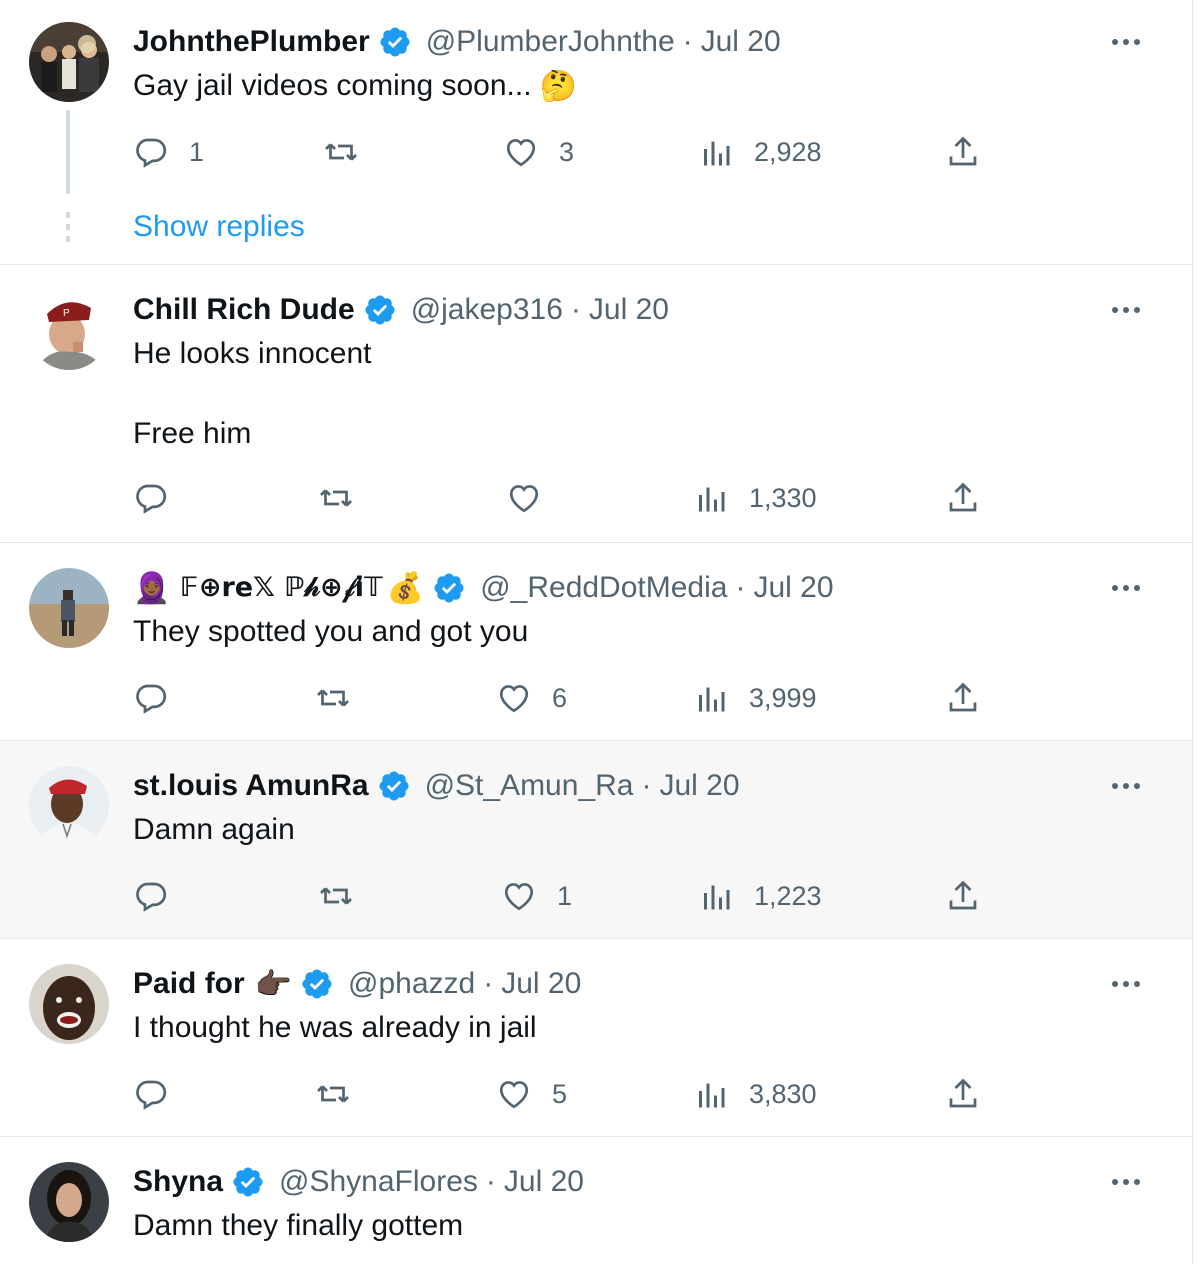 The image size is (1204, 1264). Describe the element at coordinates (244, 310) in the screenshot. I see `display-name: Chill Rich Dude` at that location.